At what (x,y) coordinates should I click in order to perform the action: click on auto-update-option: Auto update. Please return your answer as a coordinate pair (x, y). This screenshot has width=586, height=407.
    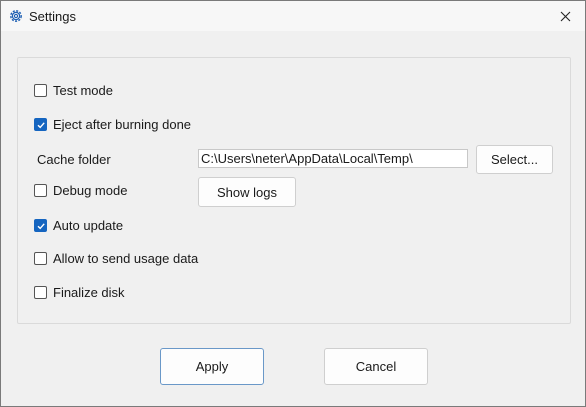
    Looking at the image, I should click on (78, 225).